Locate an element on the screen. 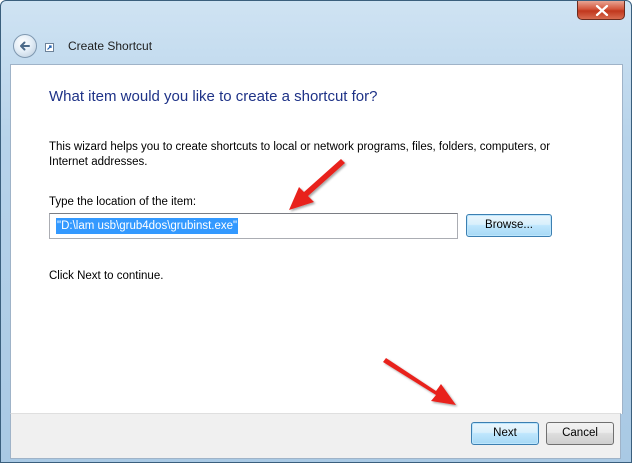  close-button is located at coordinates (601, 10).